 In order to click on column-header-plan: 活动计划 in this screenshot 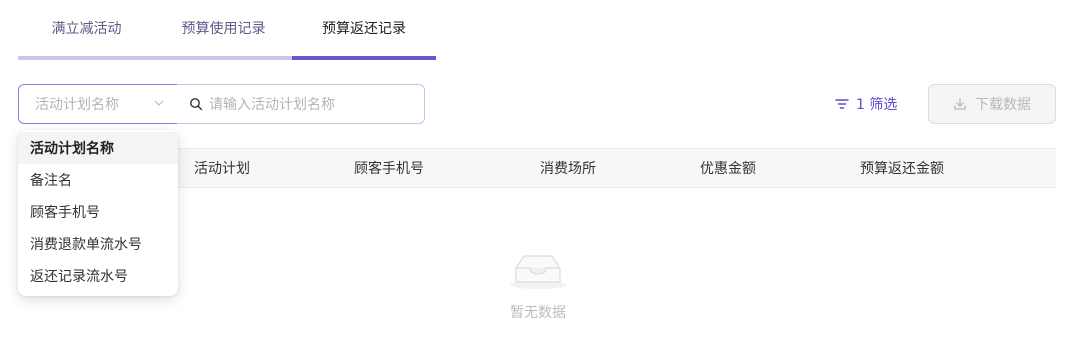, I will do `click(222, 169)`.